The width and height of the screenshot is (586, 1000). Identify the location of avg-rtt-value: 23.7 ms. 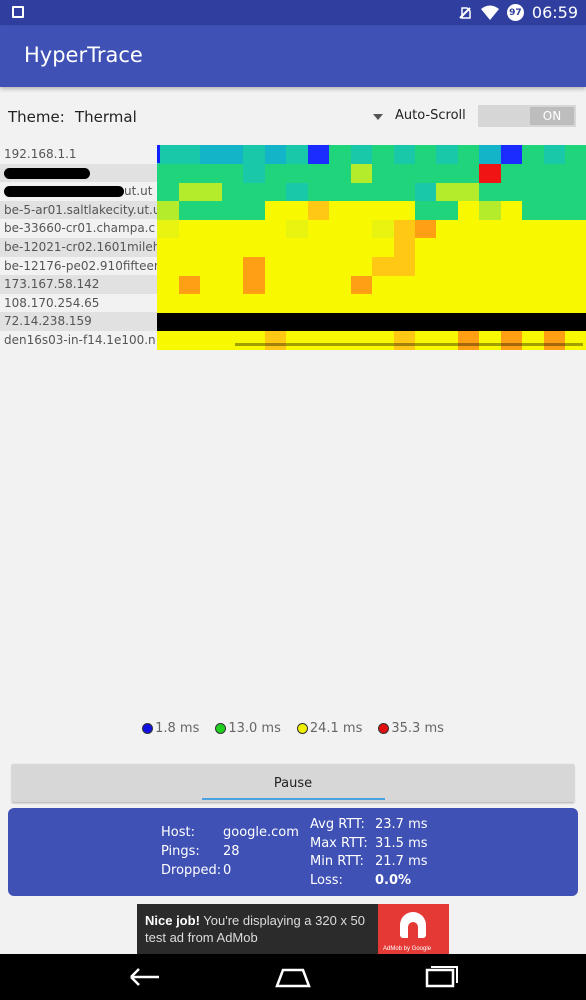
(401, 824).